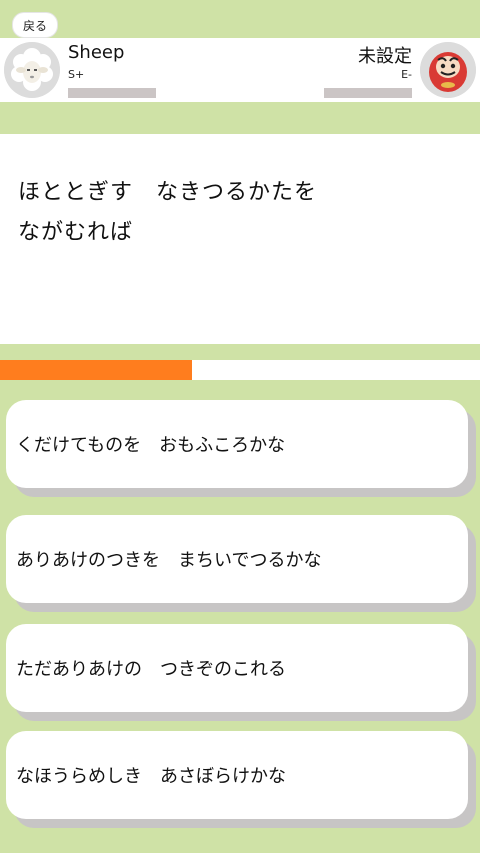 Image resolution: width=480 pixels, height=853 pixels. What do you see at coordinates (406, 74) in the screenshot?
I see `player-right-rank: E-` at bounding box center [406, 74].